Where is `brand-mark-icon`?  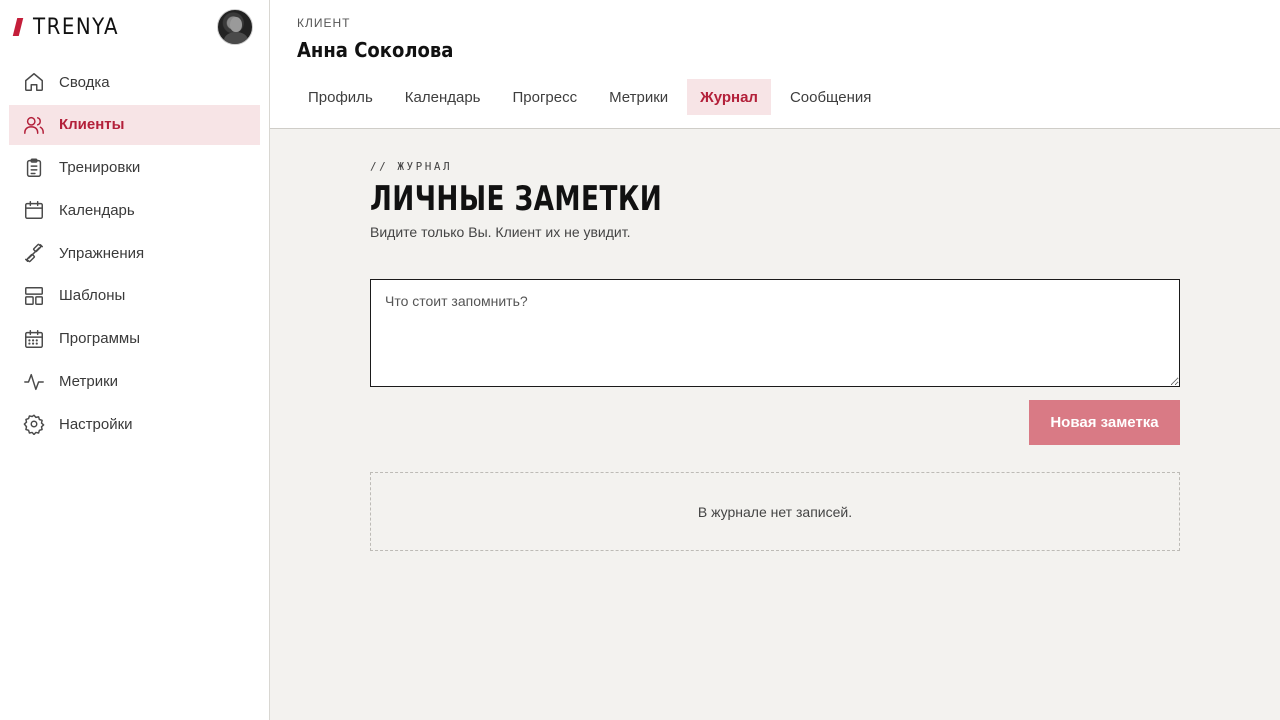 brand-mark-icon is located at coordinates (18, 27).